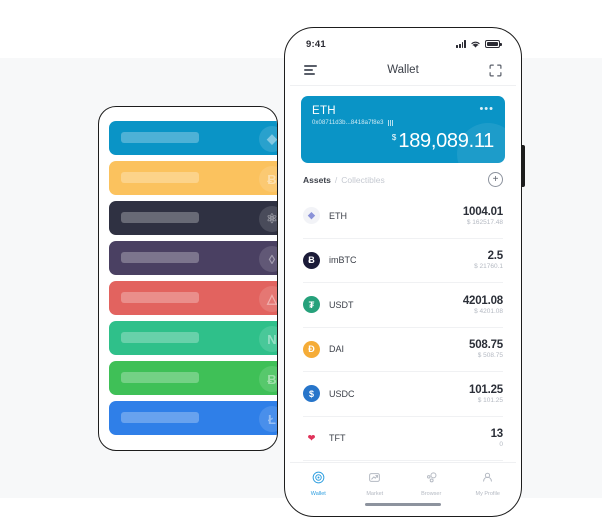 This screenshot has width=602, height=532. I want to click on coin-card: ⚛, so click(193, 218).